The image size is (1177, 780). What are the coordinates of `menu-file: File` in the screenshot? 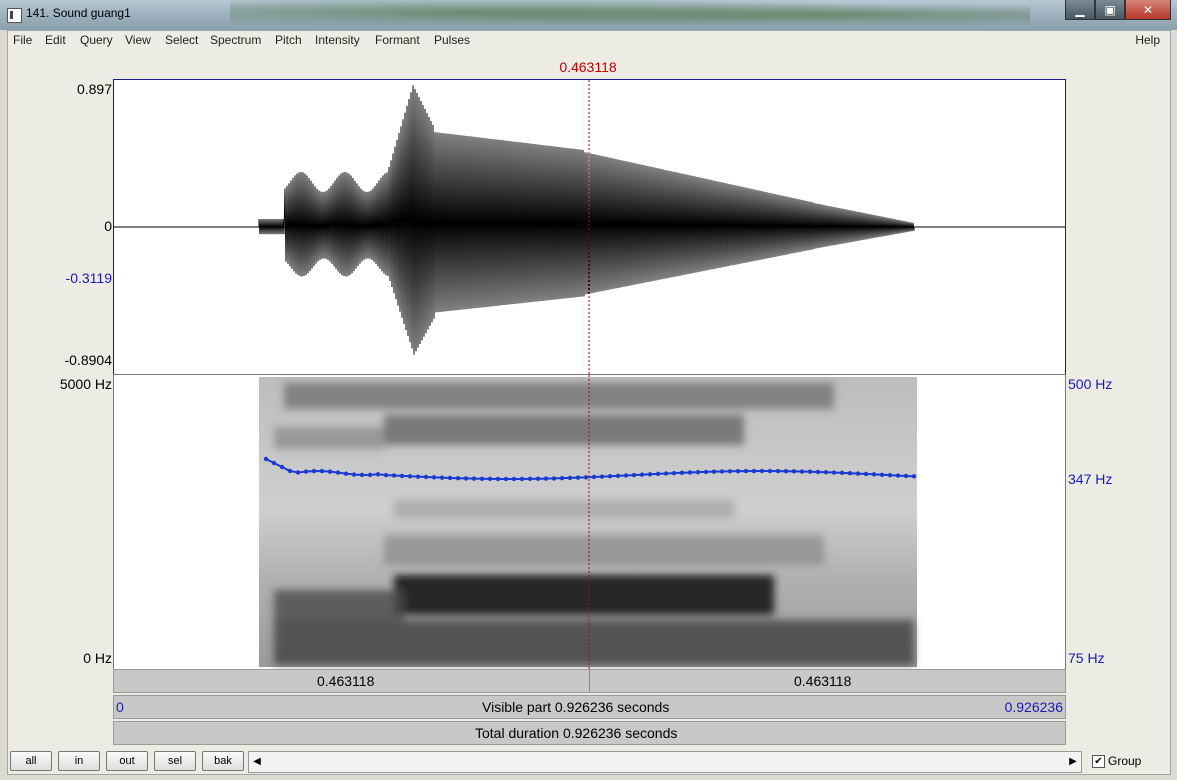 It's located at (22, 40).